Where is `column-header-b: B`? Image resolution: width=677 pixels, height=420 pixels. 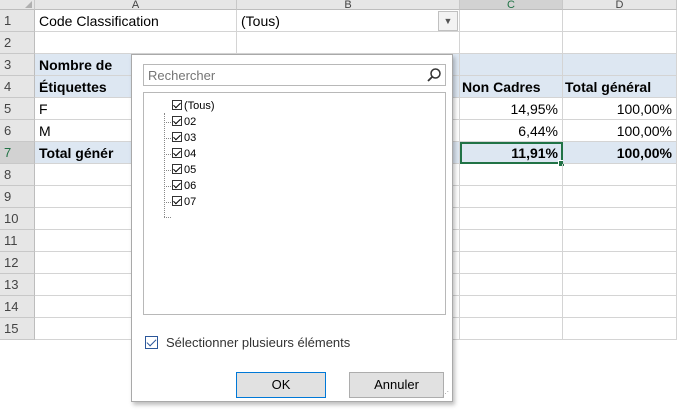 column-header-b: B is located at coordinates (348, 5).